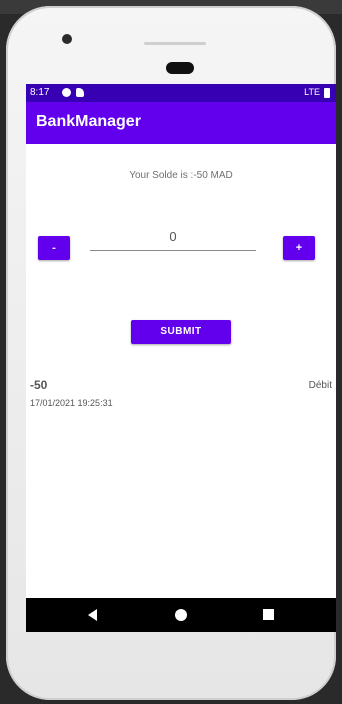 The width and height of the screenshot is (342, 704). I want to click on navigation-bar, so click(181, 615).